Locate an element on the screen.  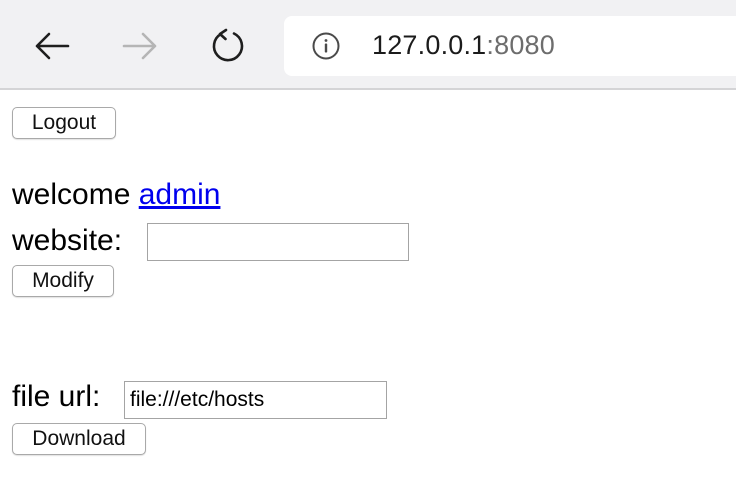
download-button: Download is located at coordinates (79, 439).